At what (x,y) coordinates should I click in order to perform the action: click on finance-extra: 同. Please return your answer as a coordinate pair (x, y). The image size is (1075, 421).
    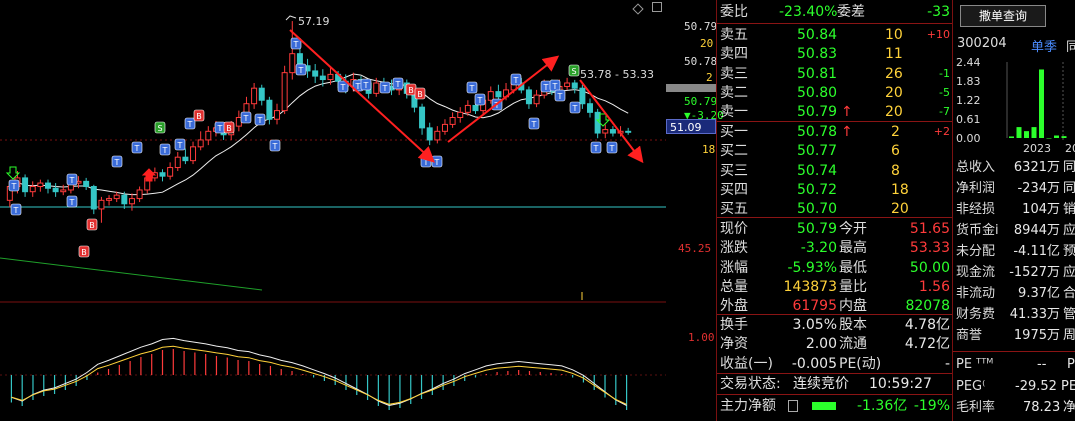
    Looking at the image, I should click on (1068, 188).